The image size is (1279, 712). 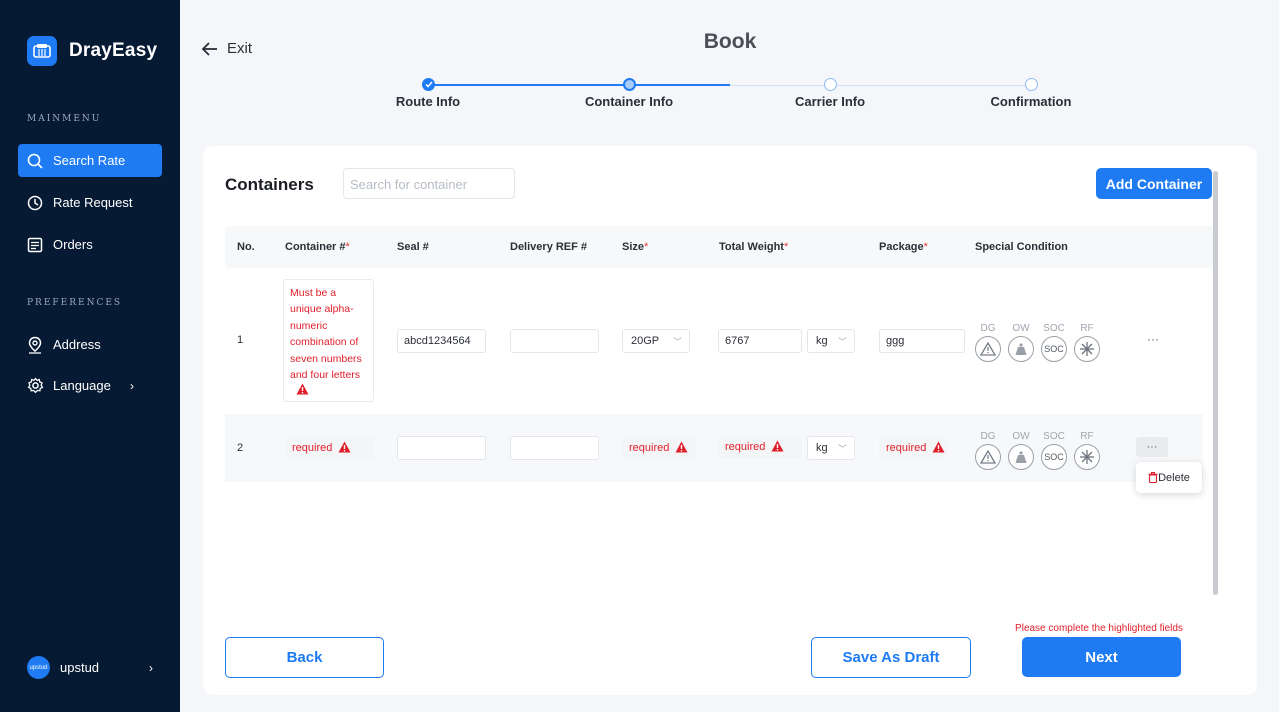 What do you see at coordinates (317, 247) in the screenshot?
I see `col-container: Container #*` at bounding box center [317, 247].